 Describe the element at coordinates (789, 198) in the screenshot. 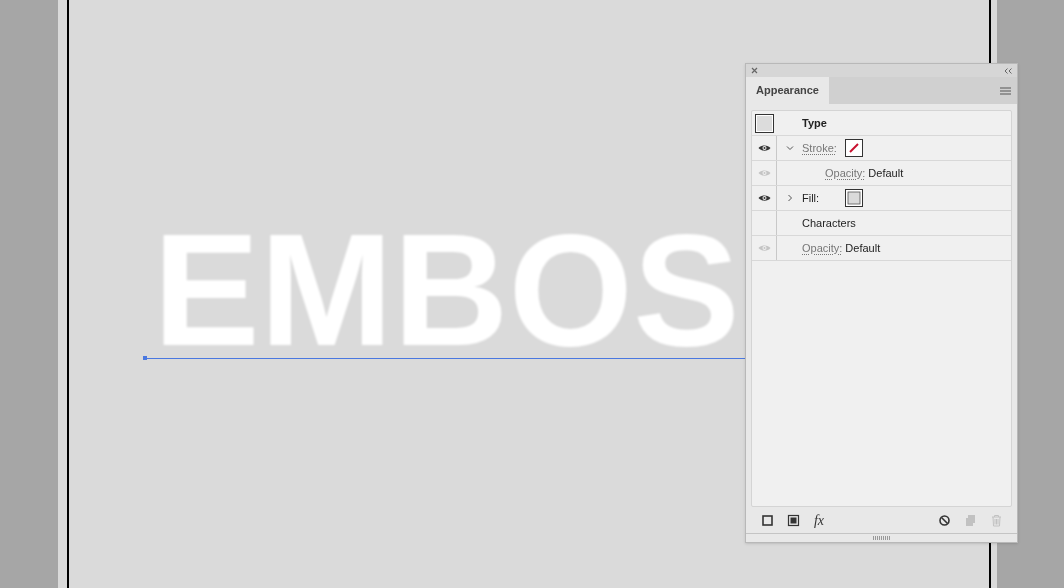

I see `chevron-right-icon` at that location.